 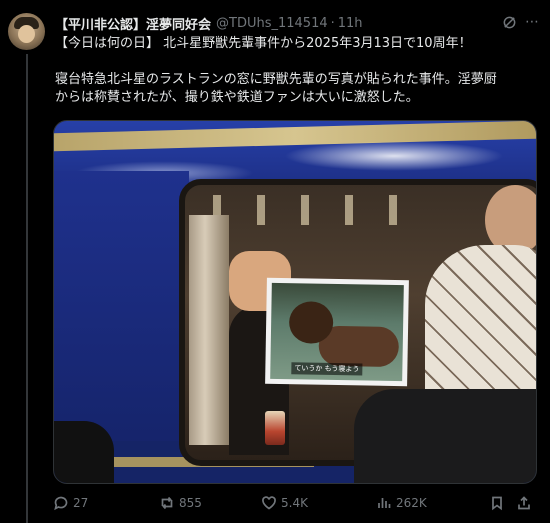 I want to click on more-icon: ⋯, so click(x=532, y=22).